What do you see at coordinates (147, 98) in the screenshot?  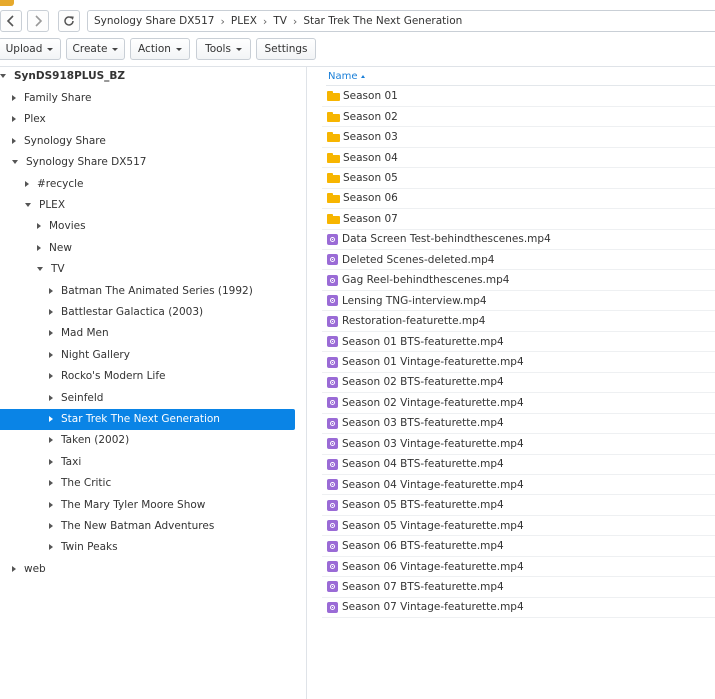 I see `tree-item-family-share: Family Share` at bounding box center [147, 98].